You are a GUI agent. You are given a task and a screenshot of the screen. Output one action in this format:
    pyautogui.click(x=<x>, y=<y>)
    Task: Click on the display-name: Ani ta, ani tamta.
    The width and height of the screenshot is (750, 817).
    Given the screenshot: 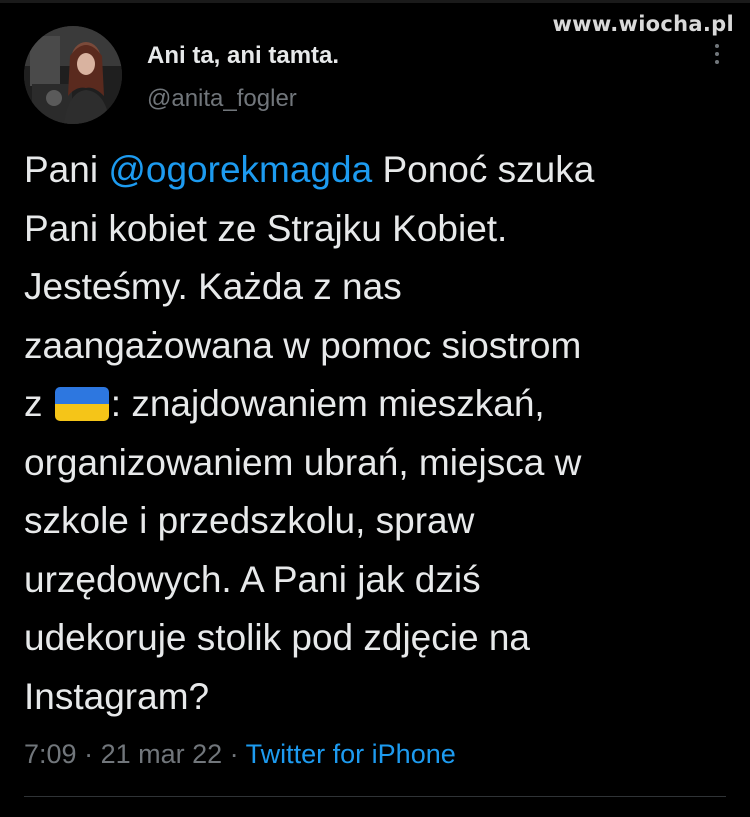 What is the action you would take?
    pyautogui.click(x=243, y=56)
    